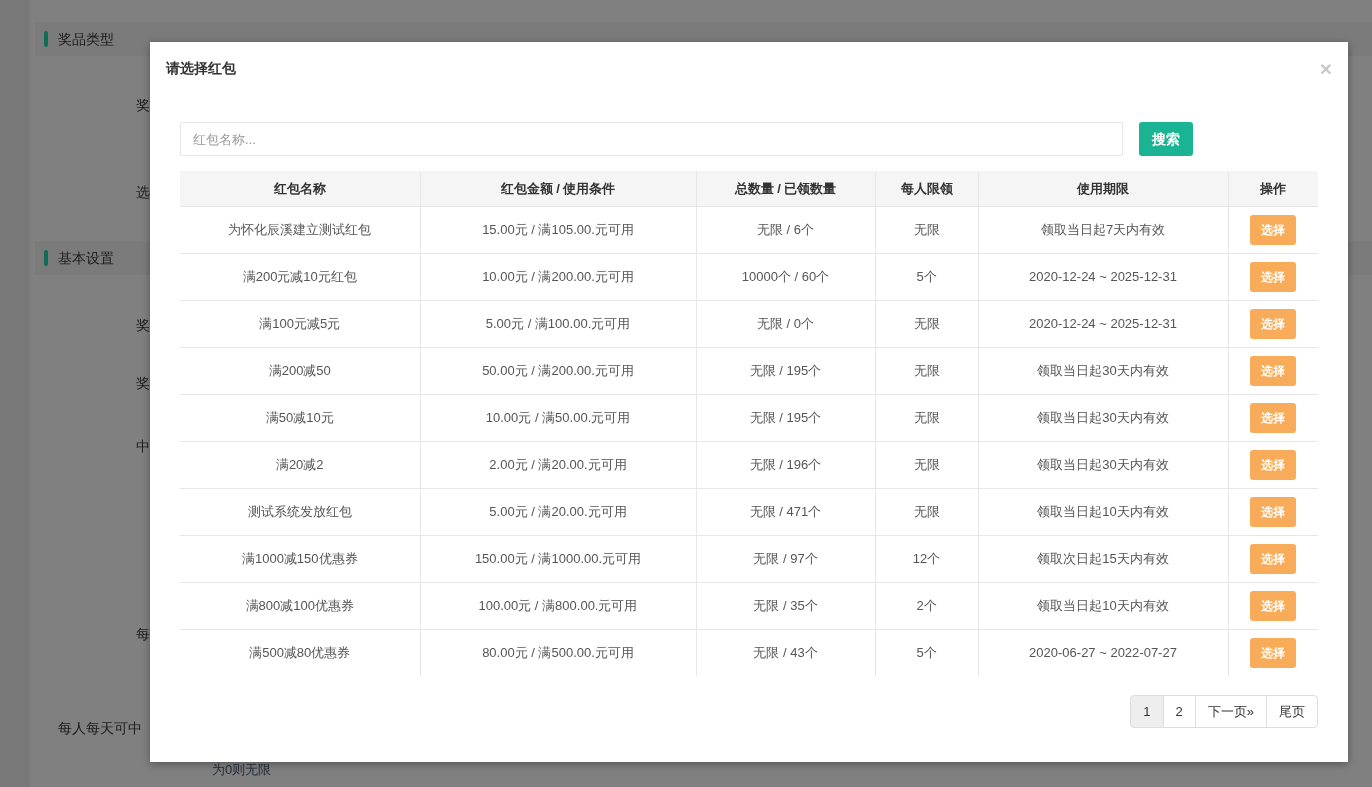 Image resolution: width=1372 pixels, height=787 pixels. What do you see at coordinates (300, 276) in the screenshot?
I see `table-cell: 满200元减10元红包` at bounding box center [300, 276].